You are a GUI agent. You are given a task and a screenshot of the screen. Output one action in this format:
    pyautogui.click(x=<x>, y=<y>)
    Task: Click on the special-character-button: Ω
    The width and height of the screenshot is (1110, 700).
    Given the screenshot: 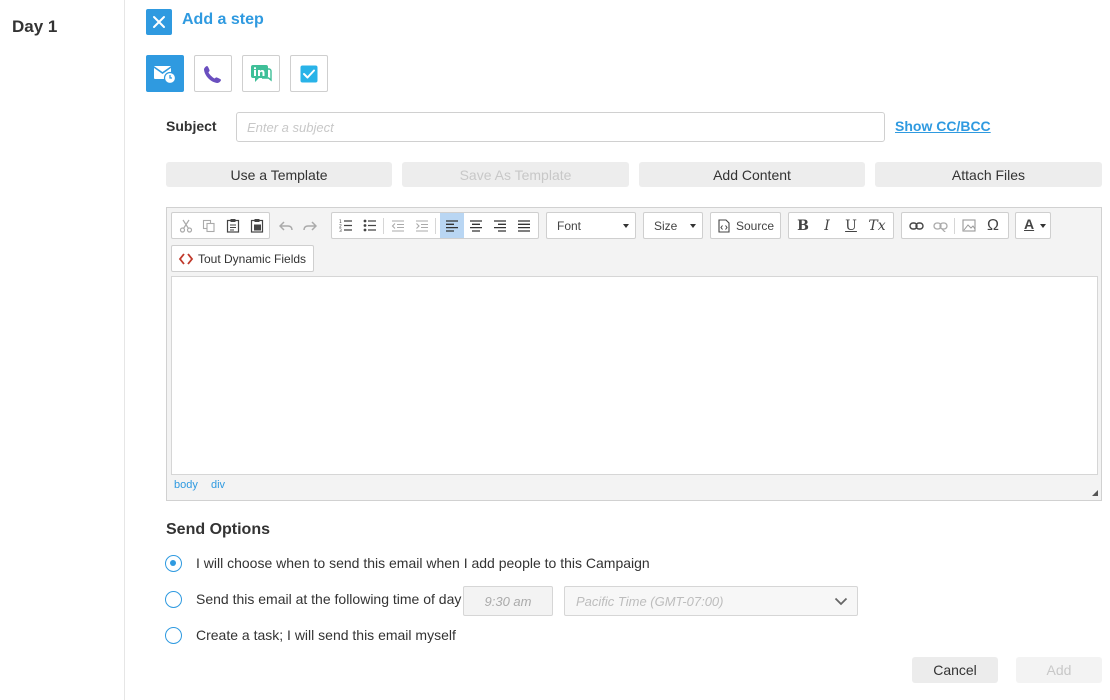 What is the action you would take?
    pyautogui.click(x=993, y=225)
    